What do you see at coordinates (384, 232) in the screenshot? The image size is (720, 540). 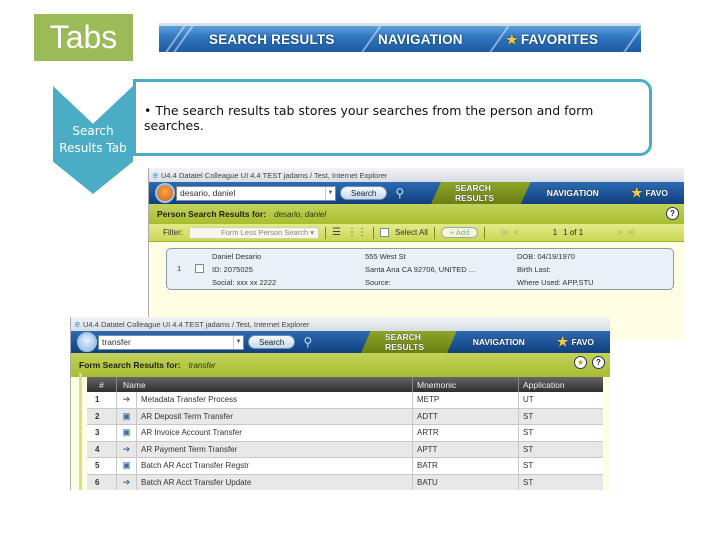 I see `select-all-checkbox` at bounding box center [384, 232].